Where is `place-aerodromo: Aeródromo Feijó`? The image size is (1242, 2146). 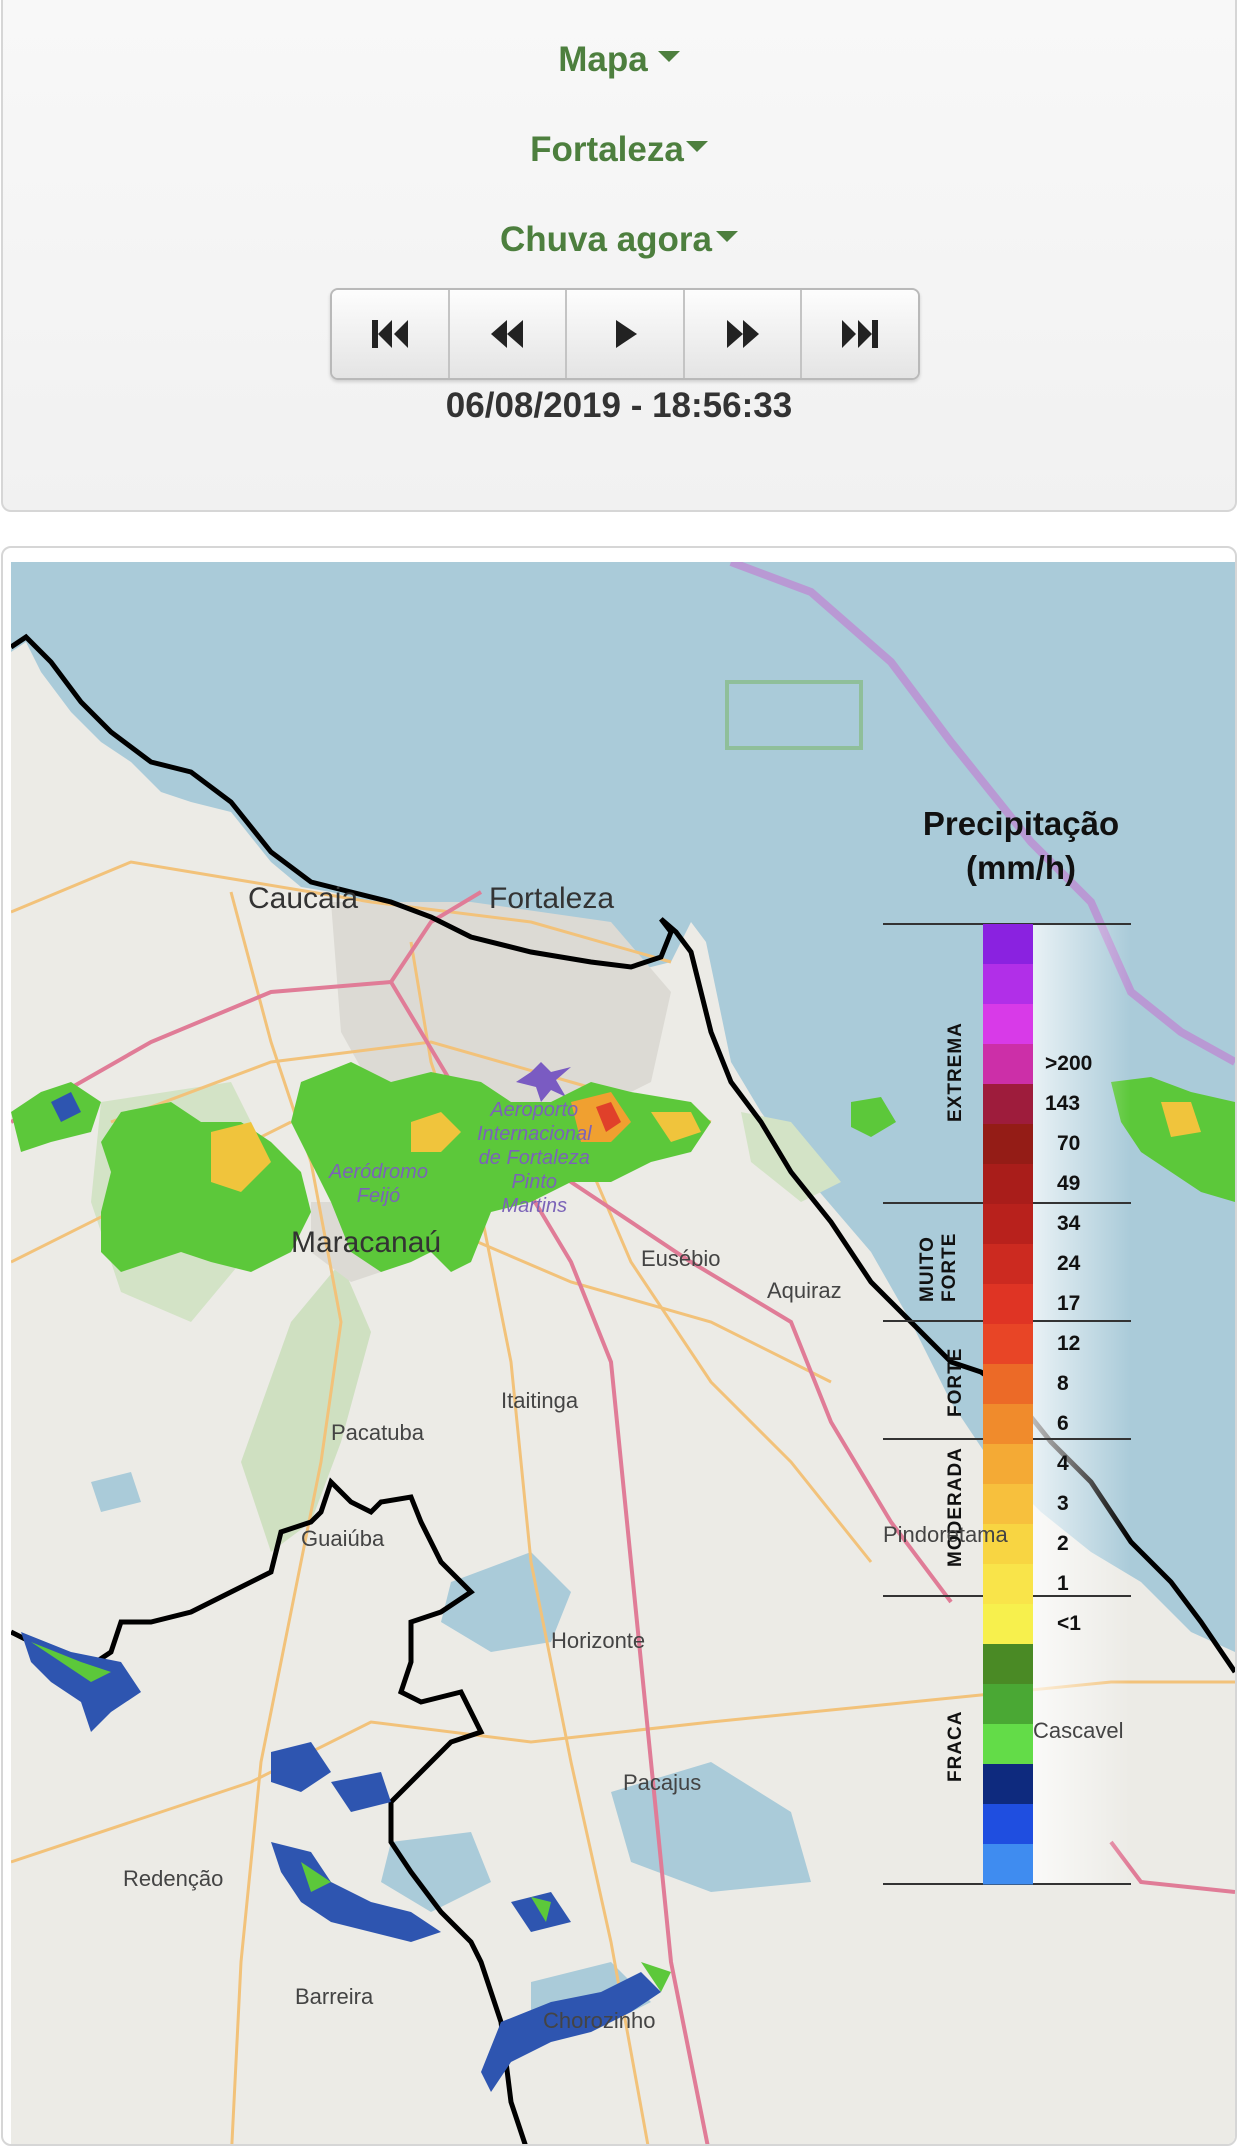
place-aerodromo: Aeródromo Feijó is located at coordinates (378, 1184).